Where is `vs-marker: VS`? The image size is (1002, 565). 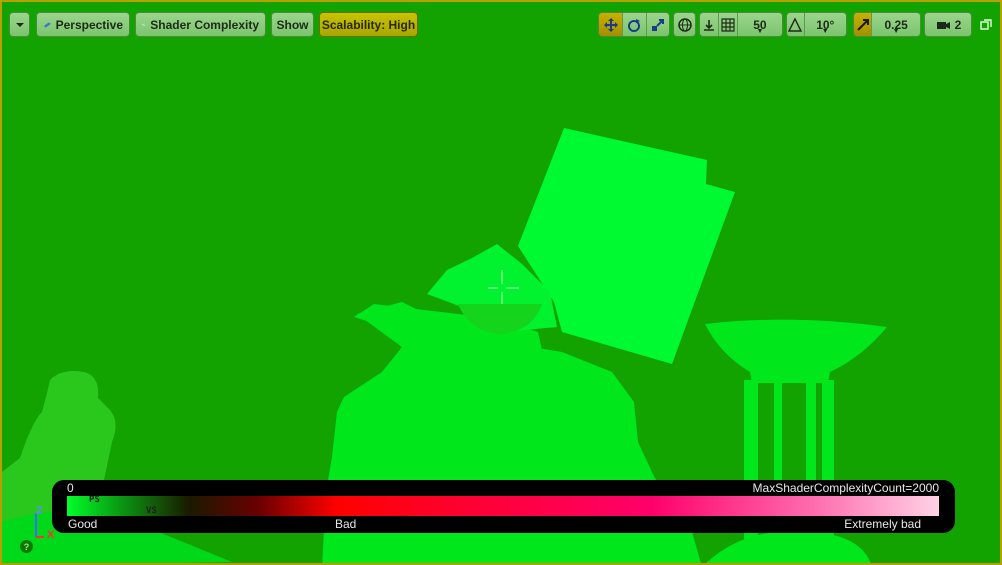 vs-marker: VS is located at coordinates (151, 511).